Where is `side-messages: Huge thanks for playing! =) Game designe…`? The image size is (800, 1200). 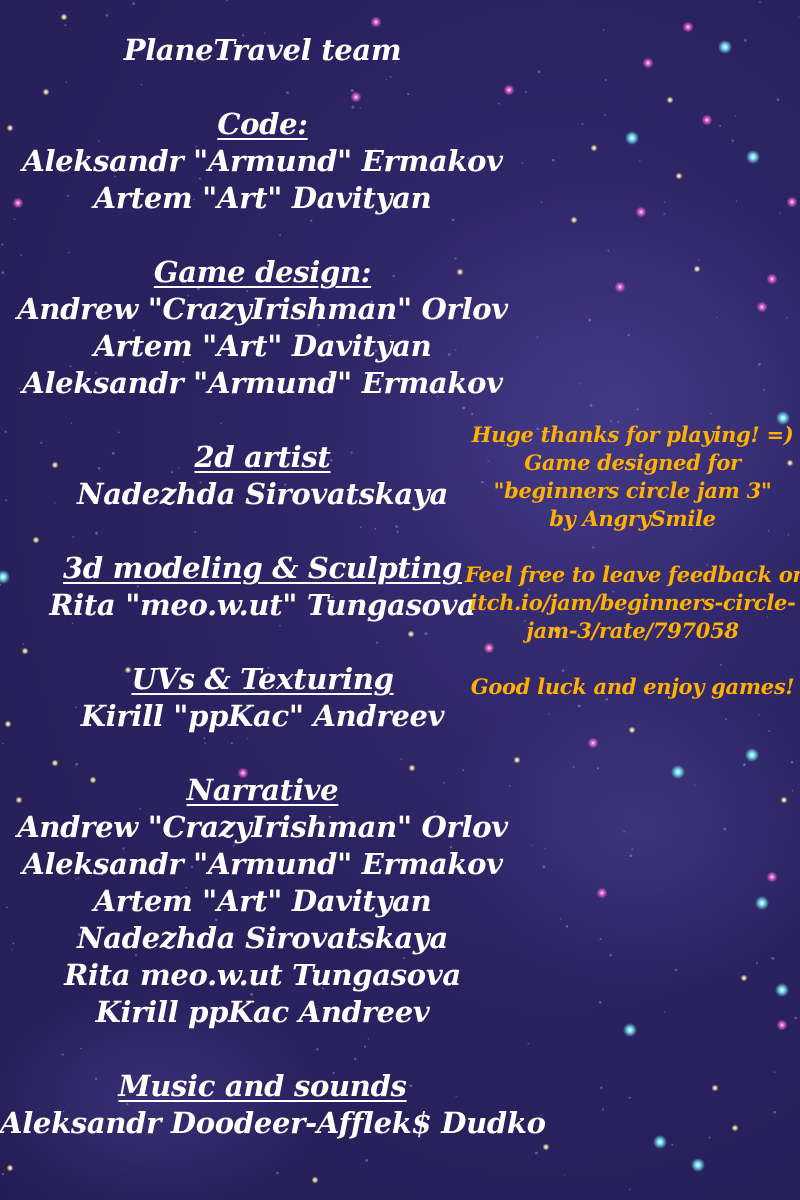 side-messages: Huge thanks for playing! =) Game designe… is located at coordinates (632, 575).